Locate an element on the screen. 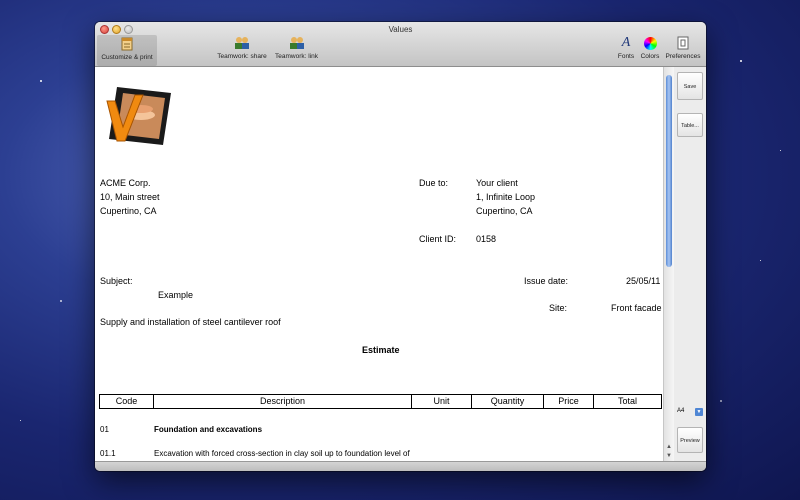 This screenshot has width=800, height=500. due-to-label: Due to: is located at coordinates (434, 183).